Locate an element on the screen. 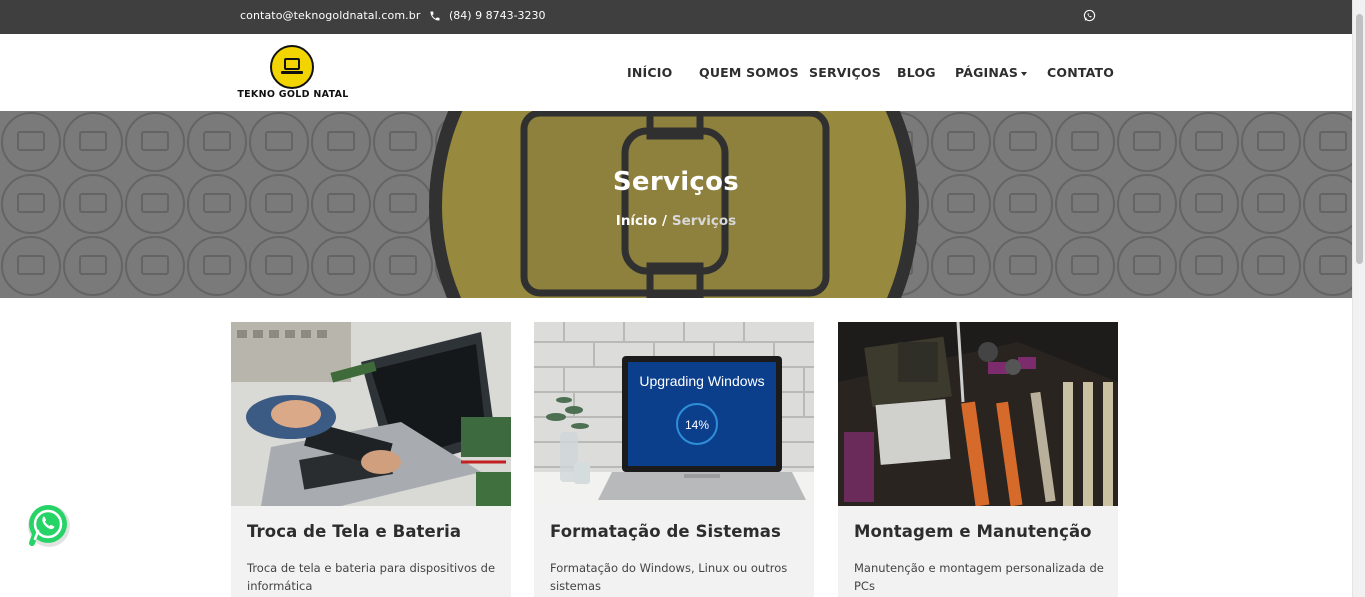  breadcrumb-home: Início is located at coordinates (636, 221).